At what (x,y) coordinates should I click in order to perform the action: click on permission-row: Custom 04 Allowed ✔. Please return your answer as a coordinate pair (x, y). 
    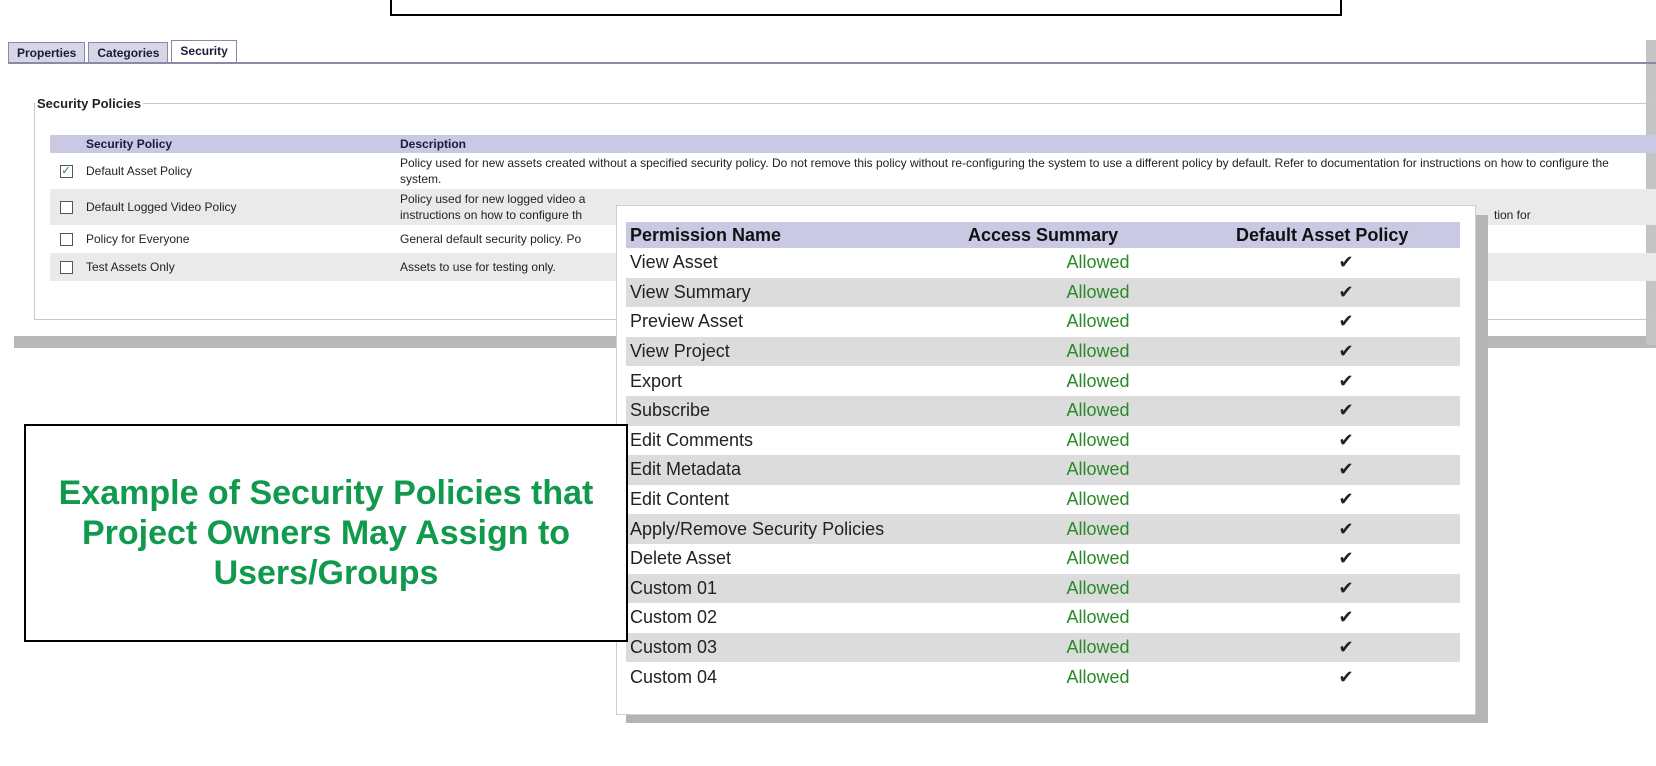
    Looking at the image, I should click on (1043, 677).